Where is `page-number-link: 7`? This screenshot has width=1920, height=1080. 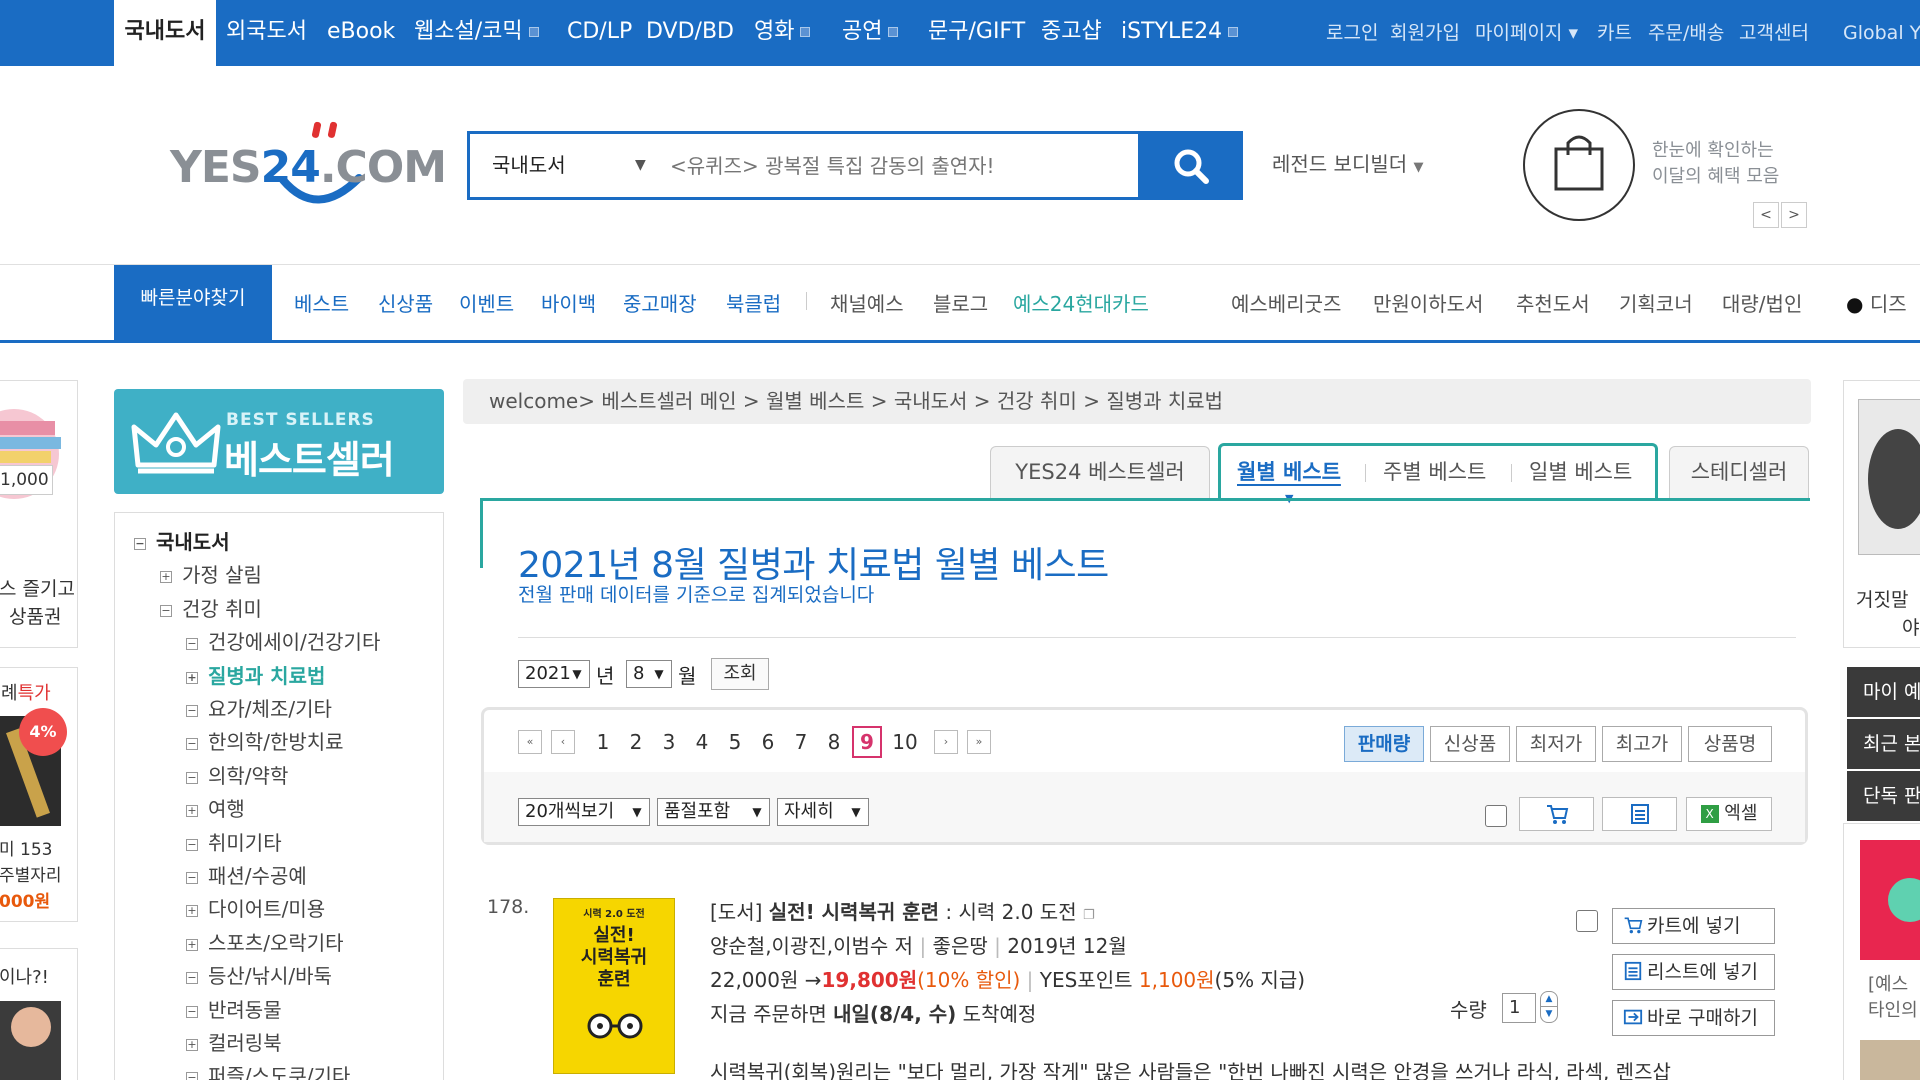
page-number-link: 7 is located at coordinates (801, 742).